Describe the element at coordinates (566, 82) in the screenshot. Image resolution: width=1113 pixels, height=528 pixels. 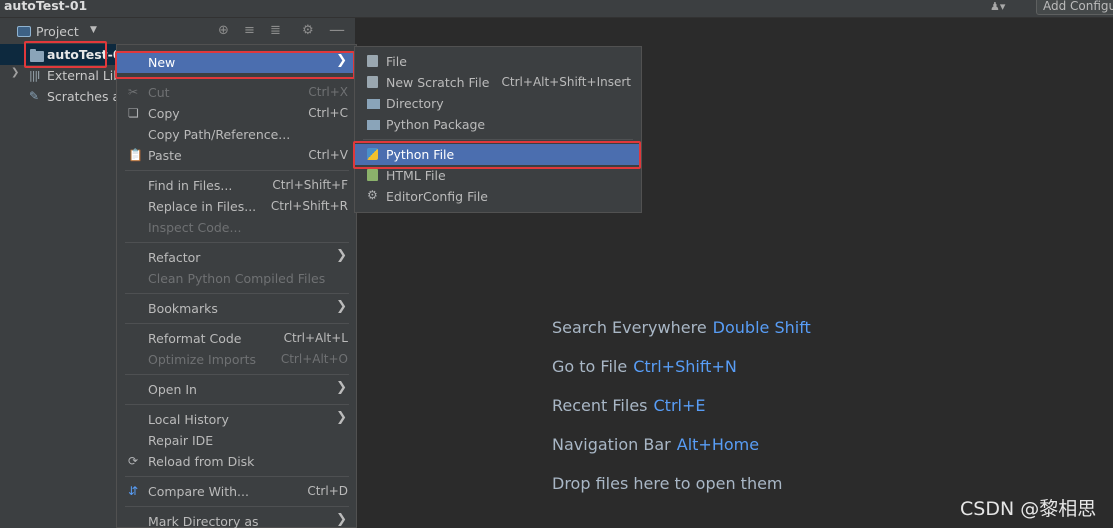
I see `submenu-item-shortcut: Ctrl+Alt+Shift+Insert` at that location.